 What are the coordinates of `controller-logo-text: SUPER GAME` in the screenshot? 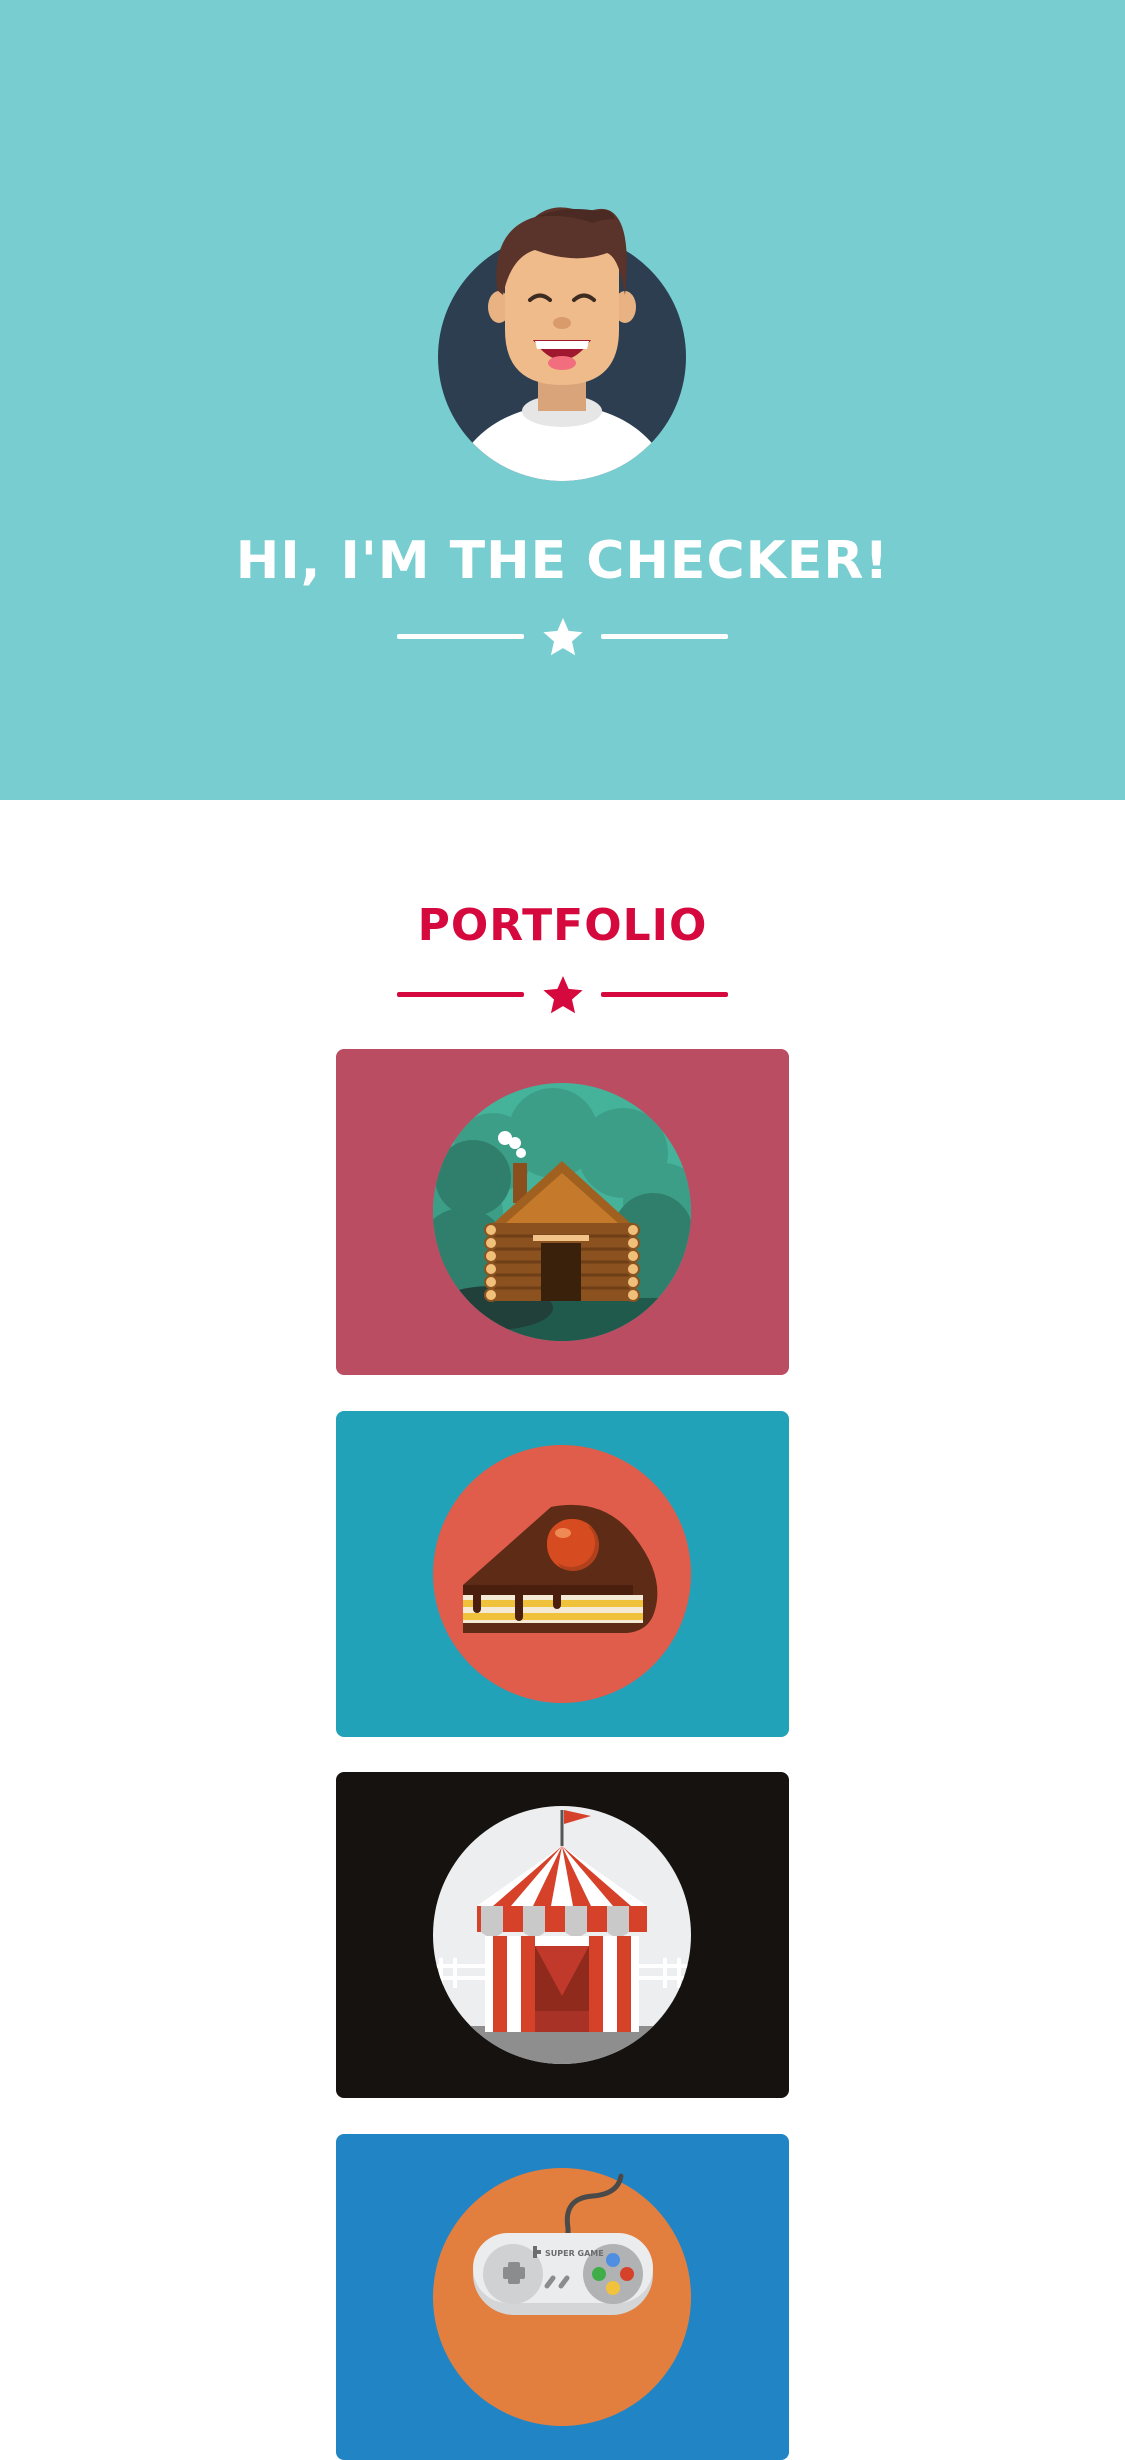 It's located at (574, 2253).